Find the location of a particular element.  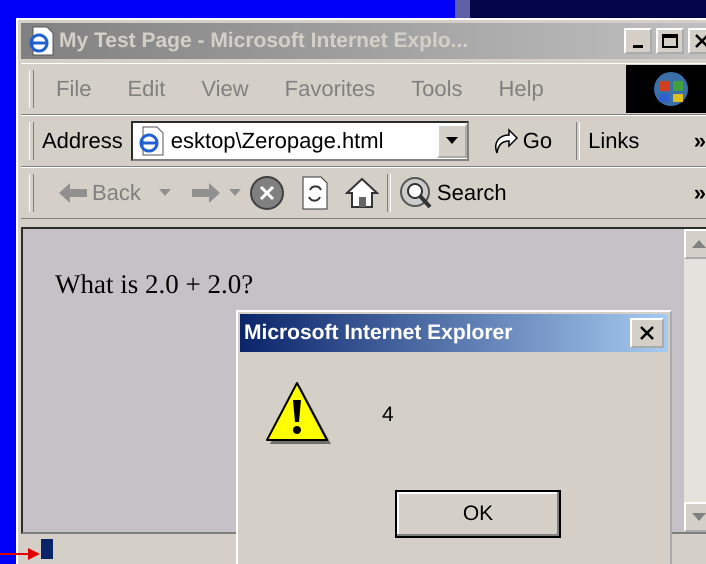

close-button is located at coordinates (647, 333).